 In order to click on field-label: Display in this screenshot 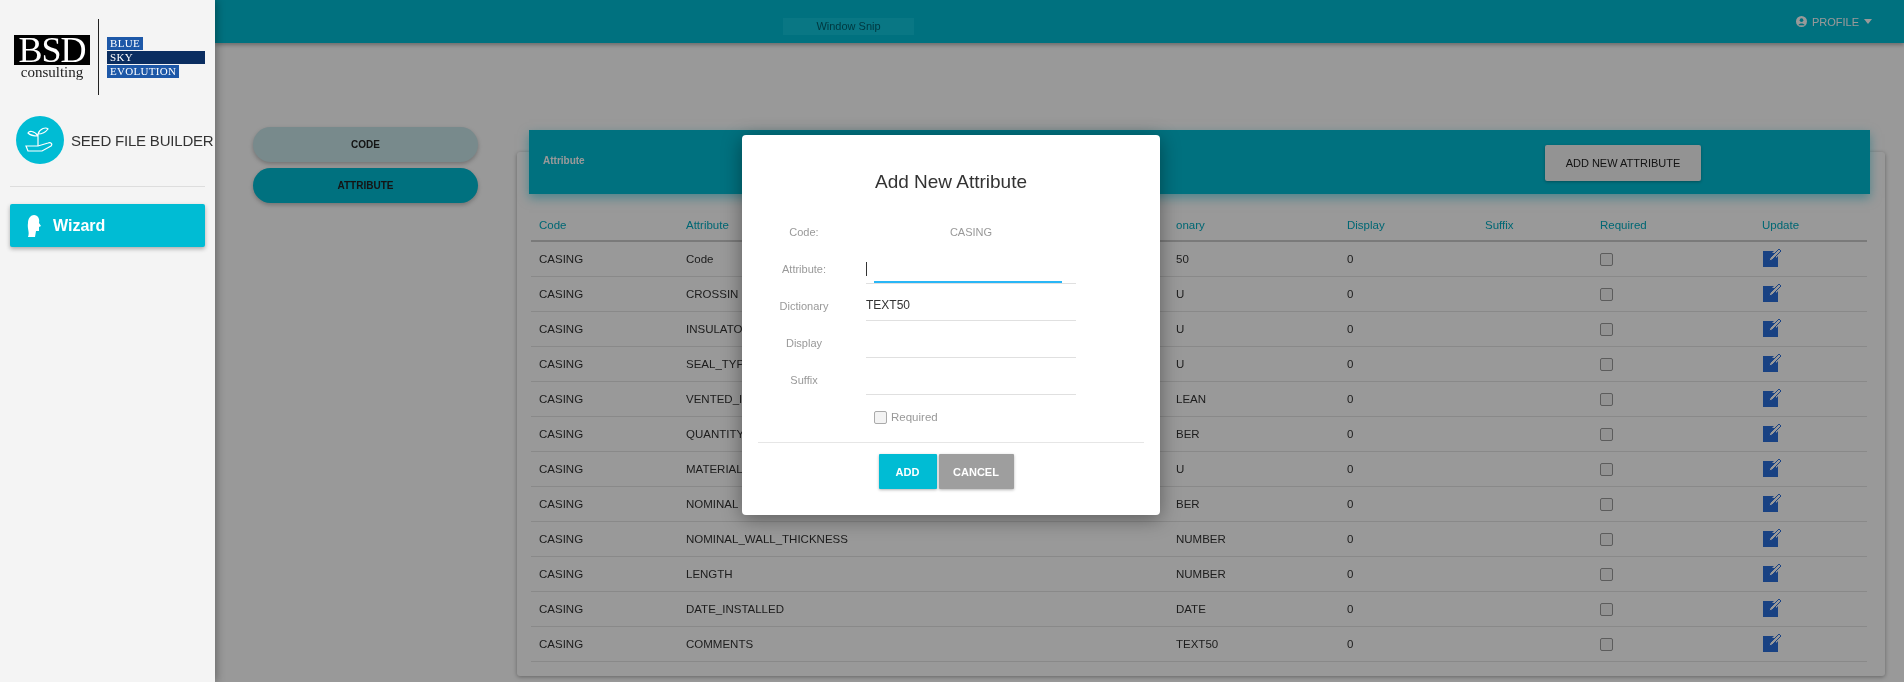, I will do `click(804, 342)`.